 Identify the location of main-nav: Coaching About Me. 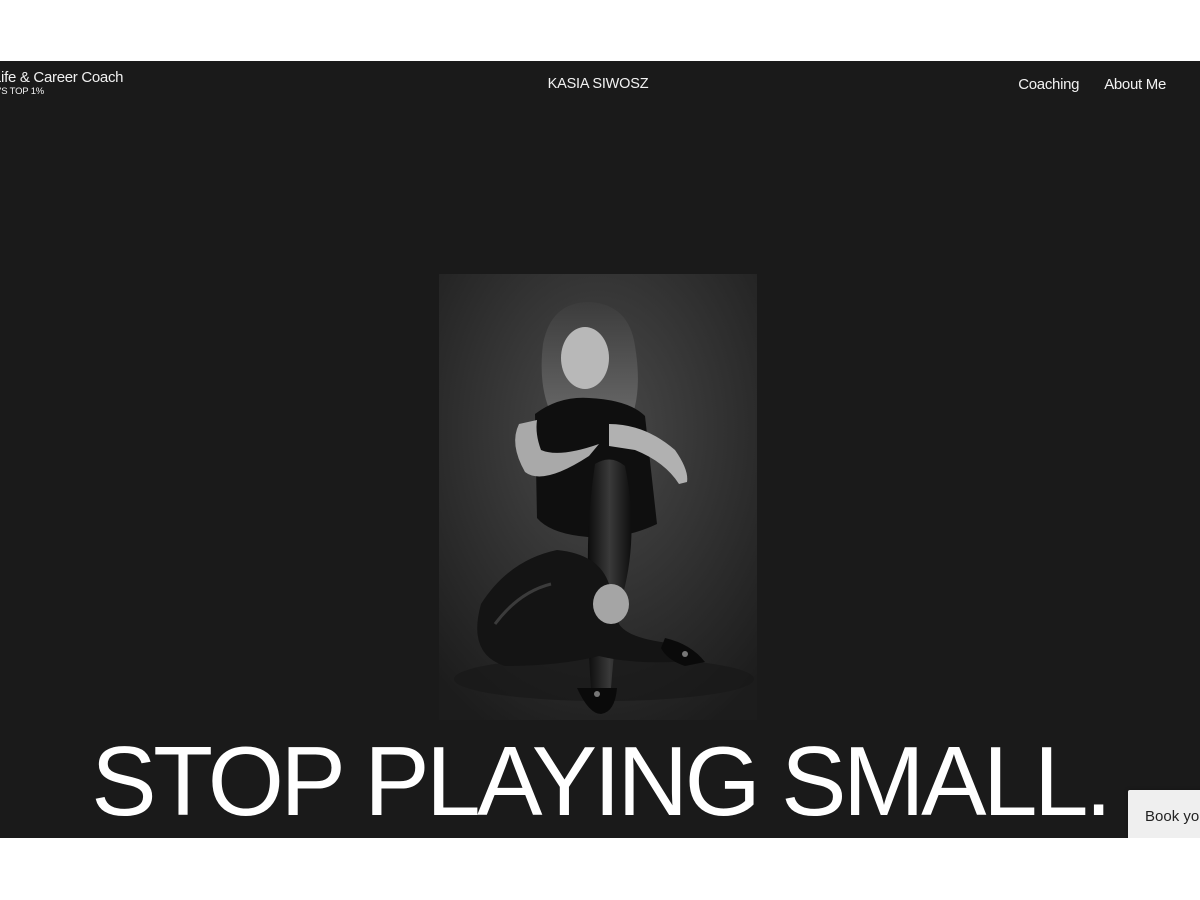
(1092, 84).